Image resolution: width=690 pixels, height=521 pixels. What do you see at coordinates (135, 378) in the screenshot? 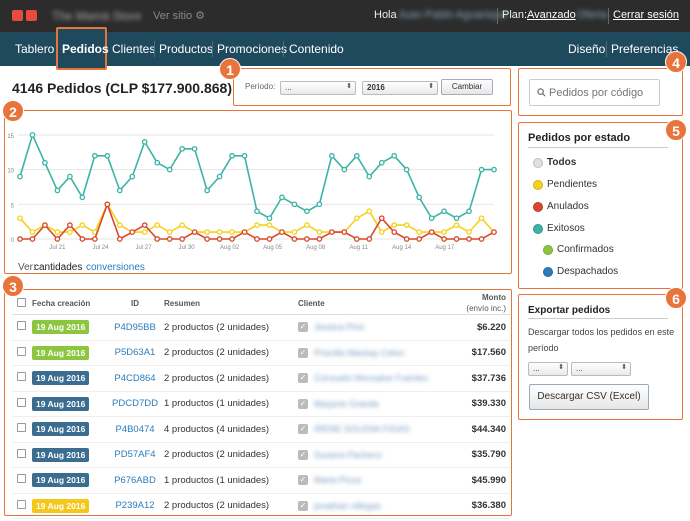
I see `order-id-link: P4CD864` at bounding box center [135, 378].